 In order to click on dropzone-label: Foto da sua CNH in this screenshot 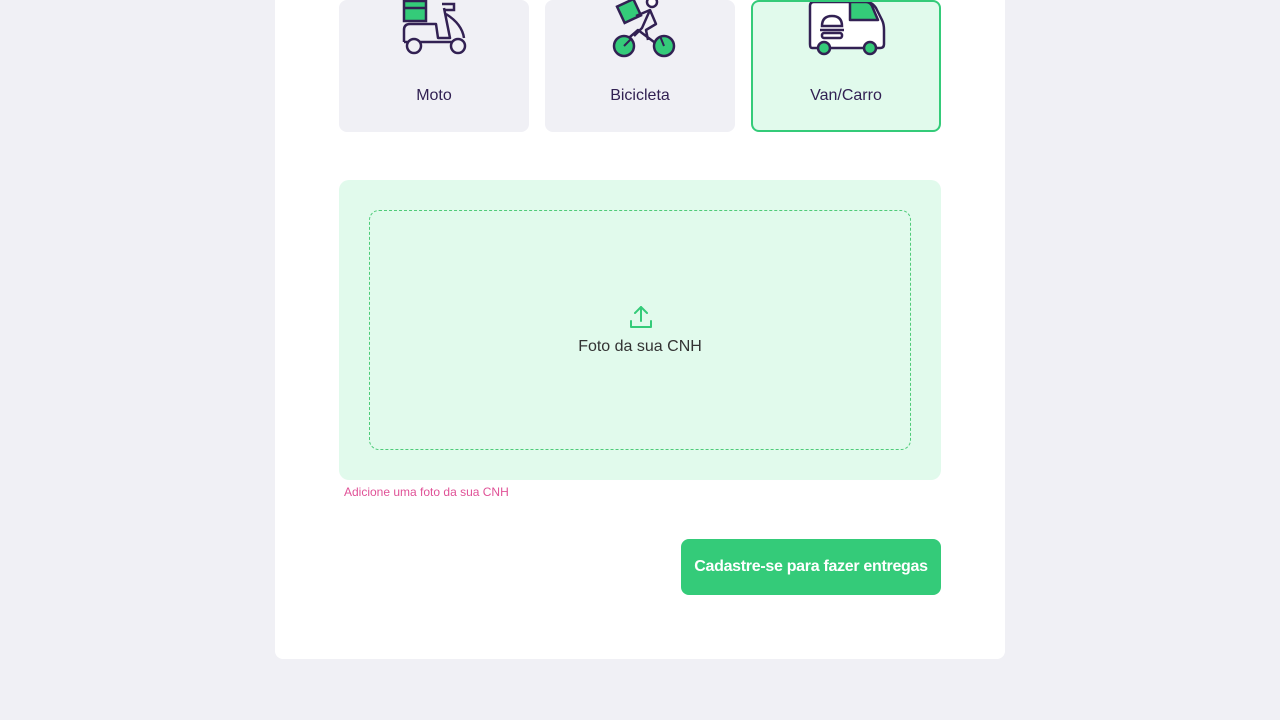, I will do `click(640, 346)`.